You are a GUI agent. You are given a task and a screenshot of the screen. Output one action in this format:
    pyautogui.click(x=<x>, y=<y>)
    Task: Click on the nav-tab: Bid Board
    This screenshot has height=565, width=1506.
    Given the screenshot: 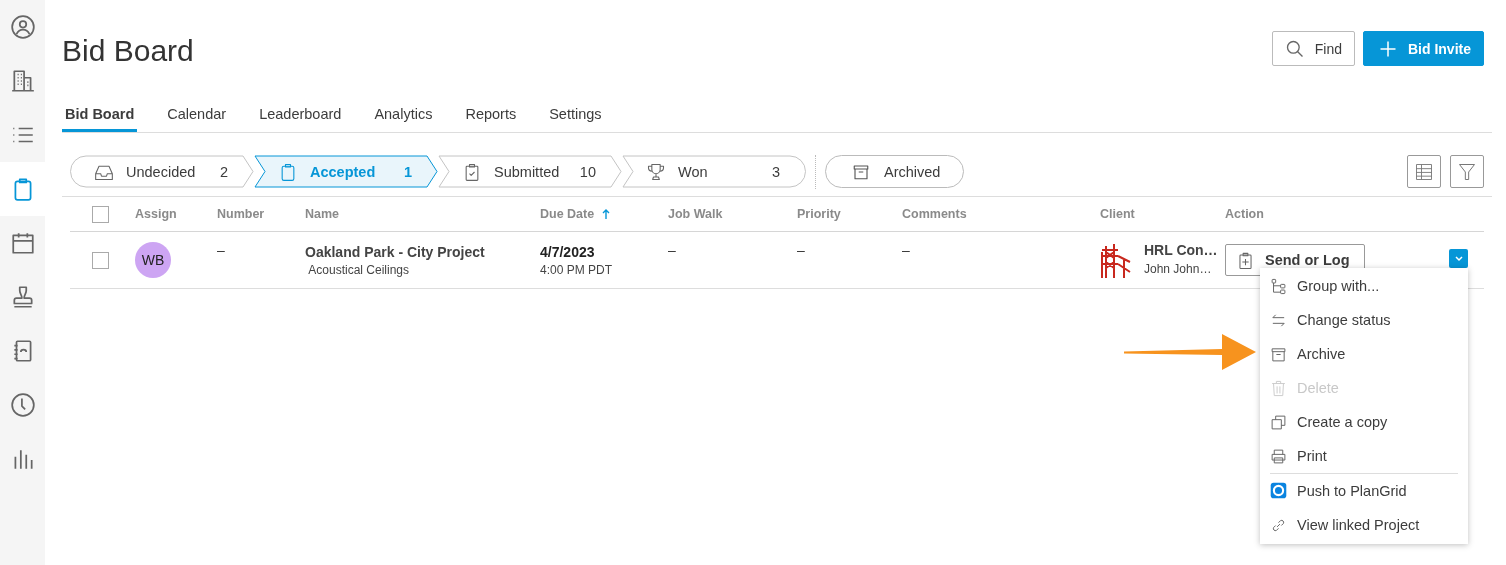 What is the action you would take?
    pyautogui.click(x=100, y=112)
    